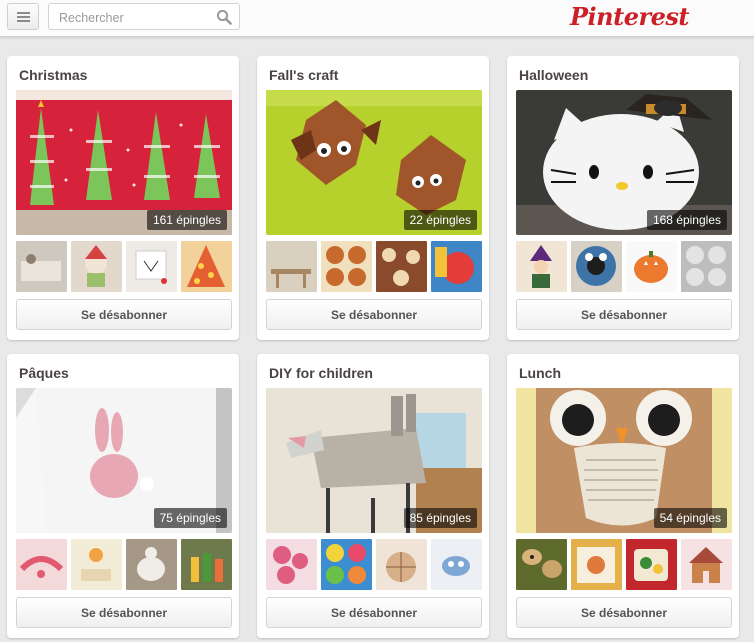 This screenshot has height=642, width=754. Describe the element at coordinates (440, 220) in the screenshot. I see `pin-count-badge: 22 épingles` at that location.